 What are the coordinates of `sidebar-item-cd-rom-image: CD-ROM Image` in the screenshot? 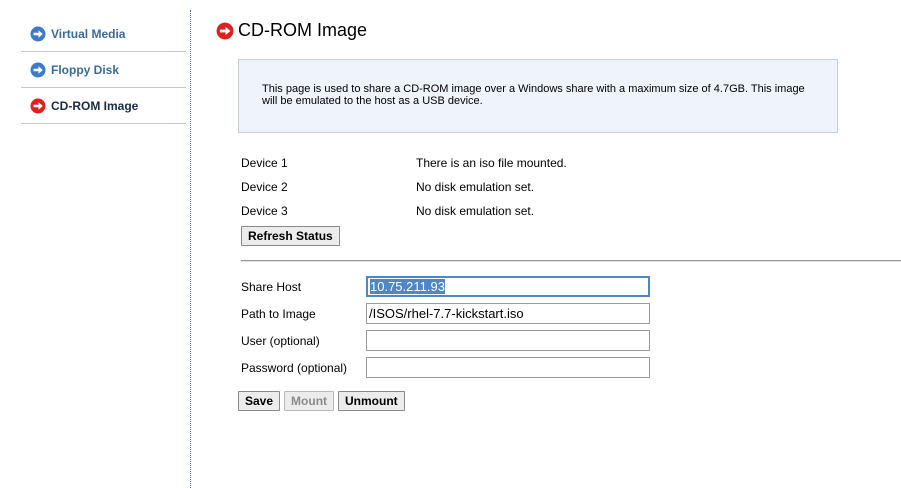 It's located at (103, 106).